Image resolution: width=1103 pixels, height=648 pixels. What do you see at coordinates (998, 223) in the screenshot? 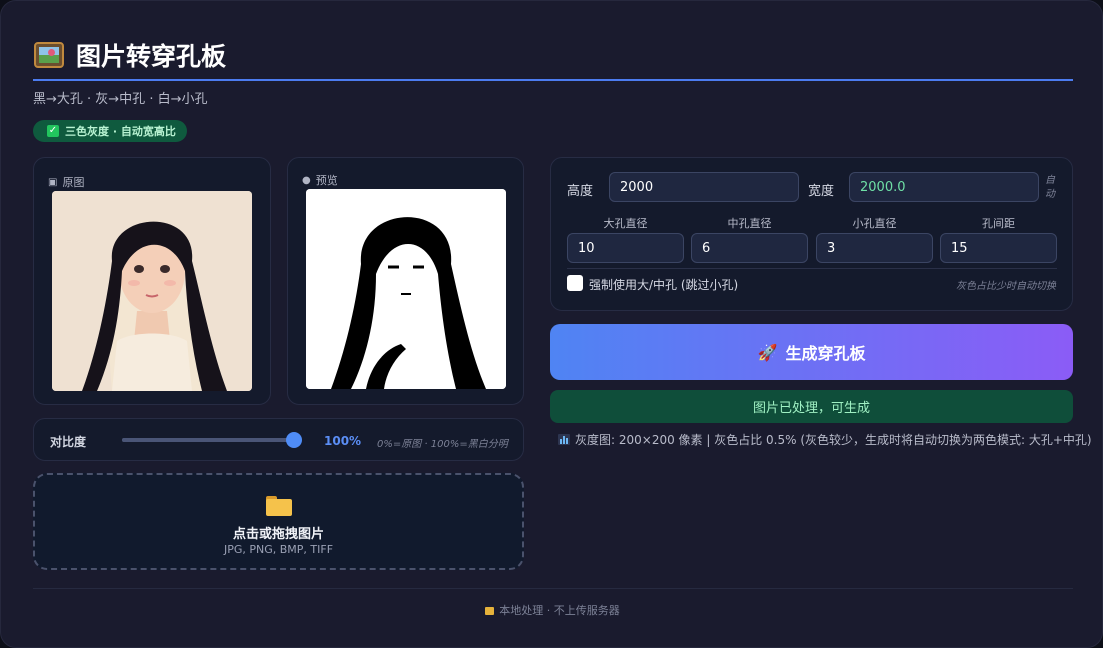
I see `spacing-label: 孔间距` at bounding box center [998, 223].